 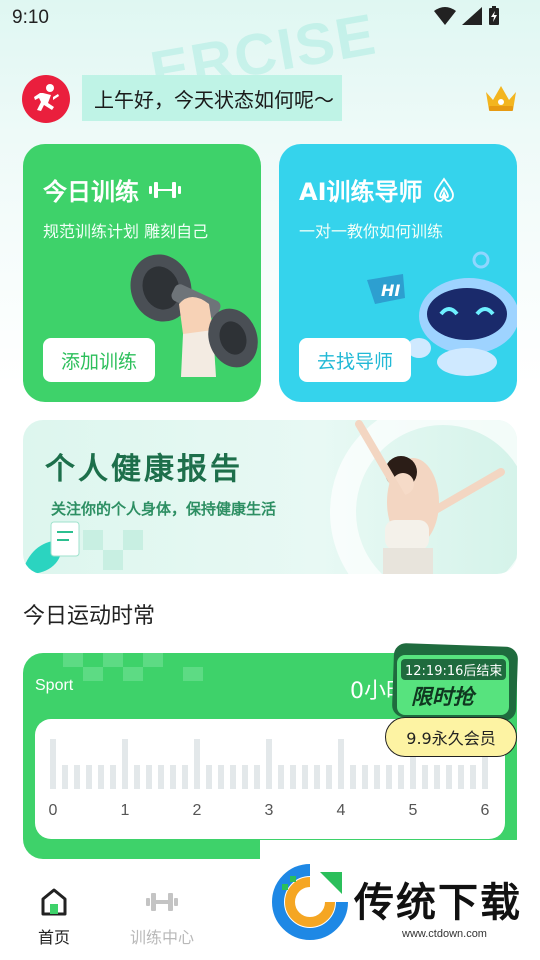 What do you see at coordinates (485, 810) in the screenshot?
I see `timeline-tick-label: 6` at bounding box center [485, 810].